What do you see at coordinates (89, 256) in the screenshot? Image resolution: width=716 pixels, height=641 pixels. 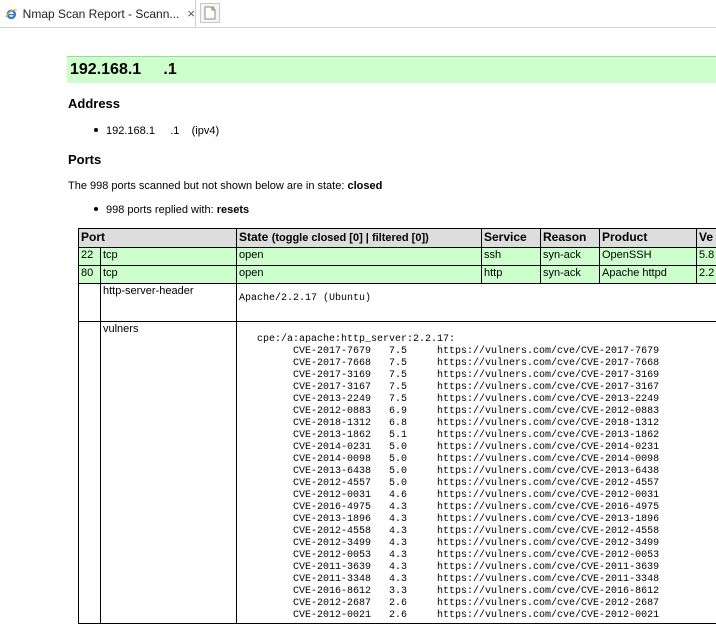 I see `port-number: 22` at bounding box center [89, 256].